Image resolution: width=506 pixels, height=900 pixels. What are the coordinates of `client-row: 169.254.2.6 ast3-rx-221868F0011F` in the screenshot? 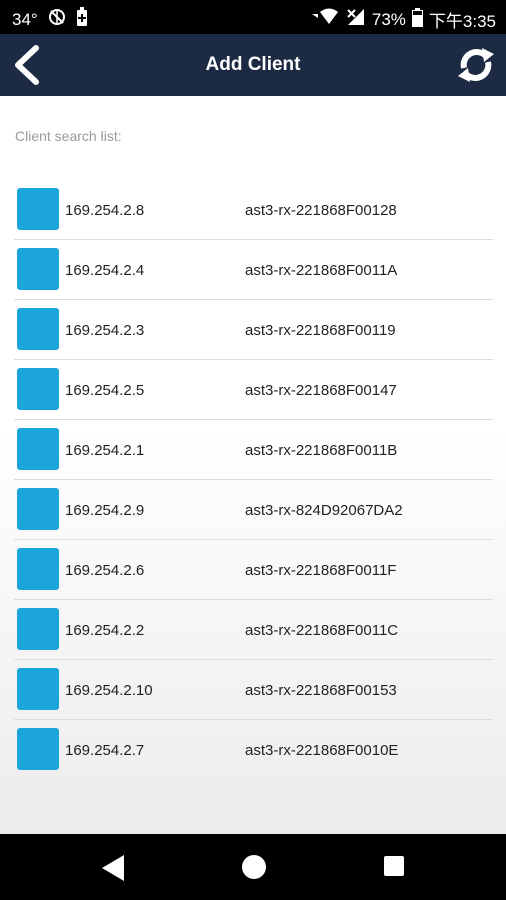 It's located at (253, 570).